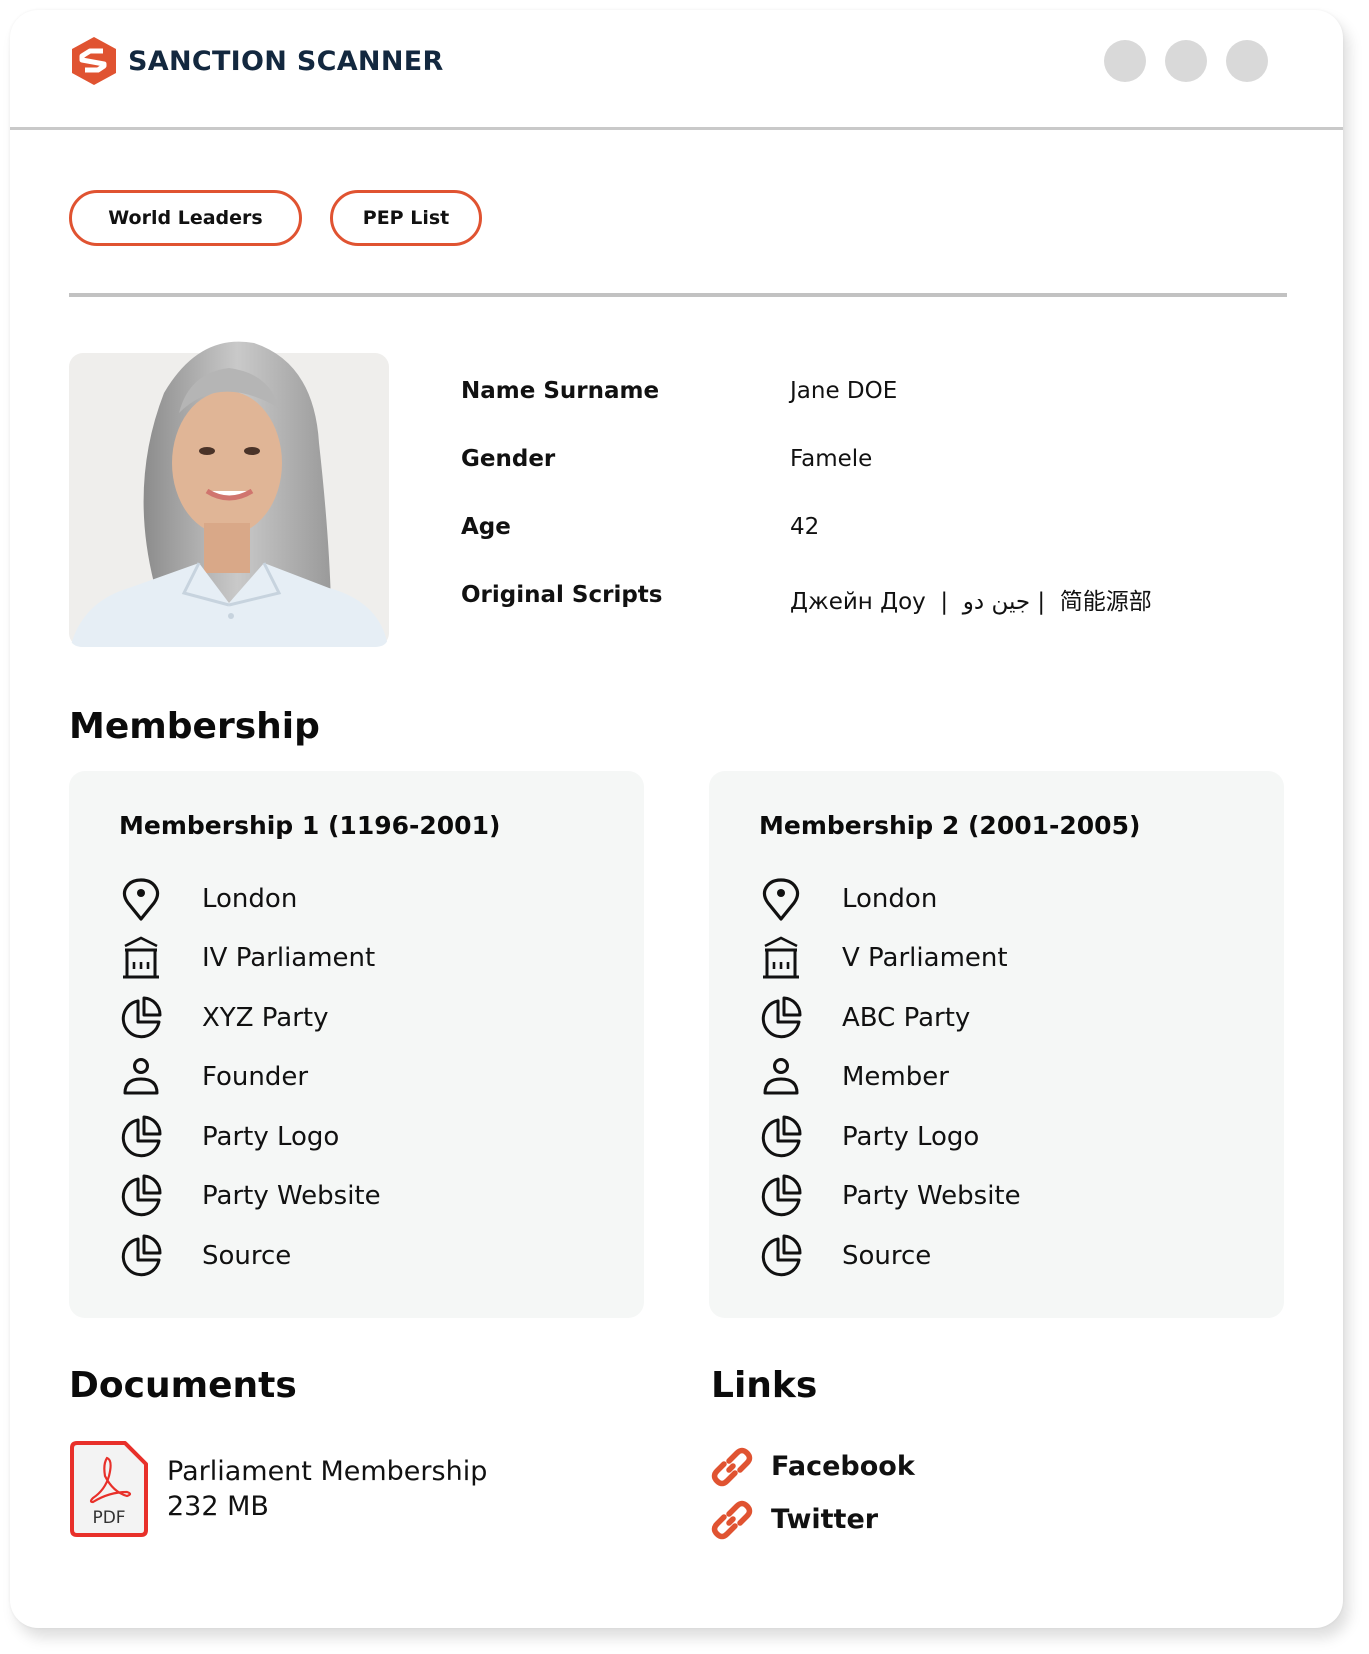 This screenshot has width=1369, height=1654. I want to click on document-info: Parliament Membership 232 MB, so click(327, 1489).